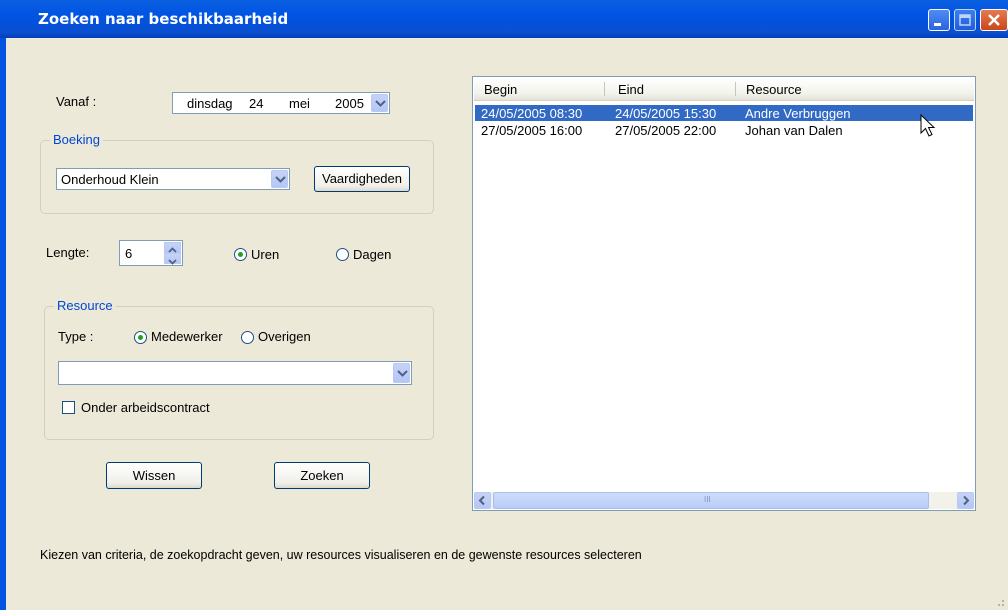 This screenshot has width=1008, height=610. Describe the element at coordinates (532, 113) in the screenshot. I see `cell-begin: 24/05/2005 08:30` at that location.